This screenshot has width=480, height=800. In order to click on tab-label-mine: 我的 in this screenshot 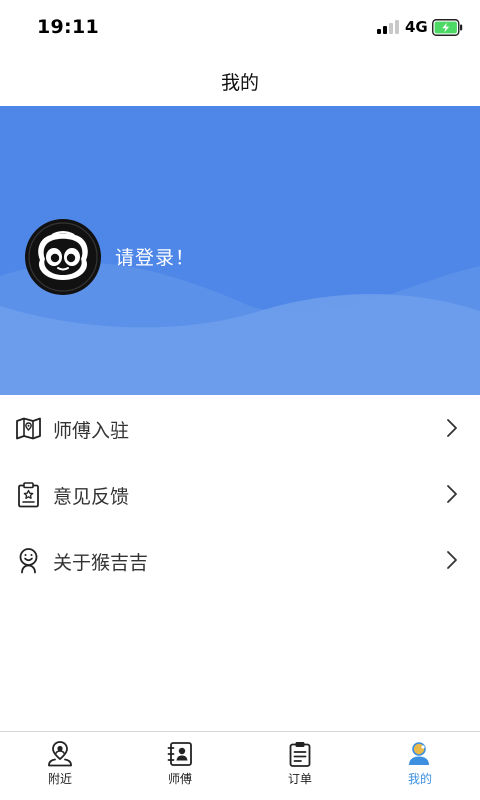, I will do `click(419, 779)`.